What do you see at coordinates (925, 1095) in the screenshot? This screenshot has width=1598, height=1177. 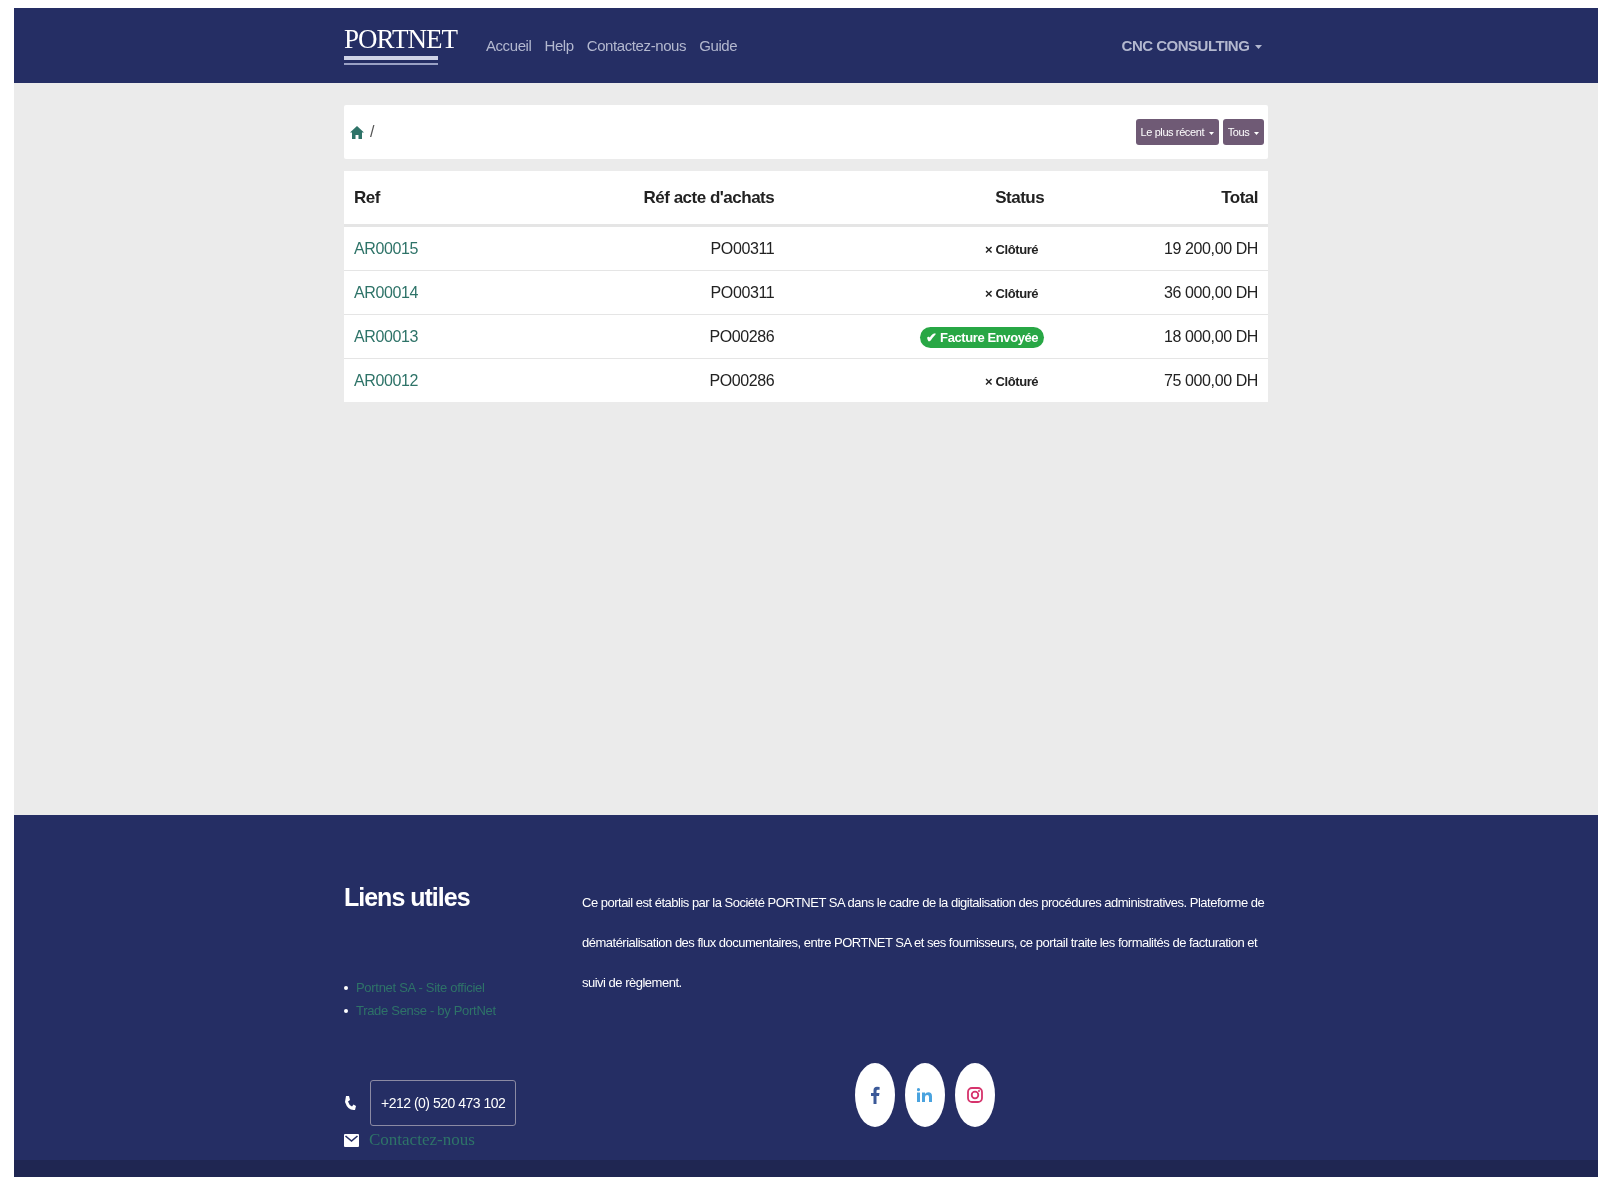 I see `linkedin-icon` at bounding box center [925, 1095].